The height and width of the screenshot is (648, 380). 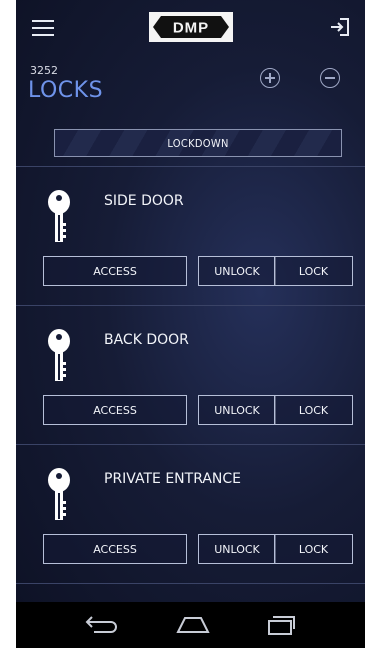 What do you see at coordinates (144, 201) in the screenshot?
I see `lock-name: SIDE DOOR` at bounding box center [144, 201].